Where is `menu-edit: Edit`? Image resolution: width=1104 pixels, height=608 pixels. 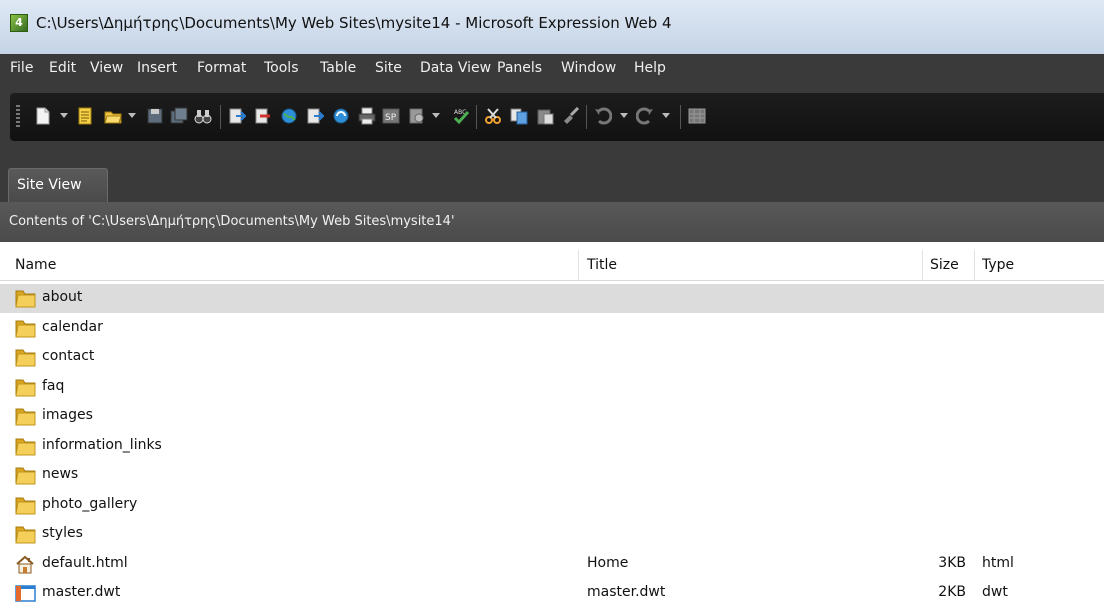 menu-edit: Edit is located at coordinates (62, 68).